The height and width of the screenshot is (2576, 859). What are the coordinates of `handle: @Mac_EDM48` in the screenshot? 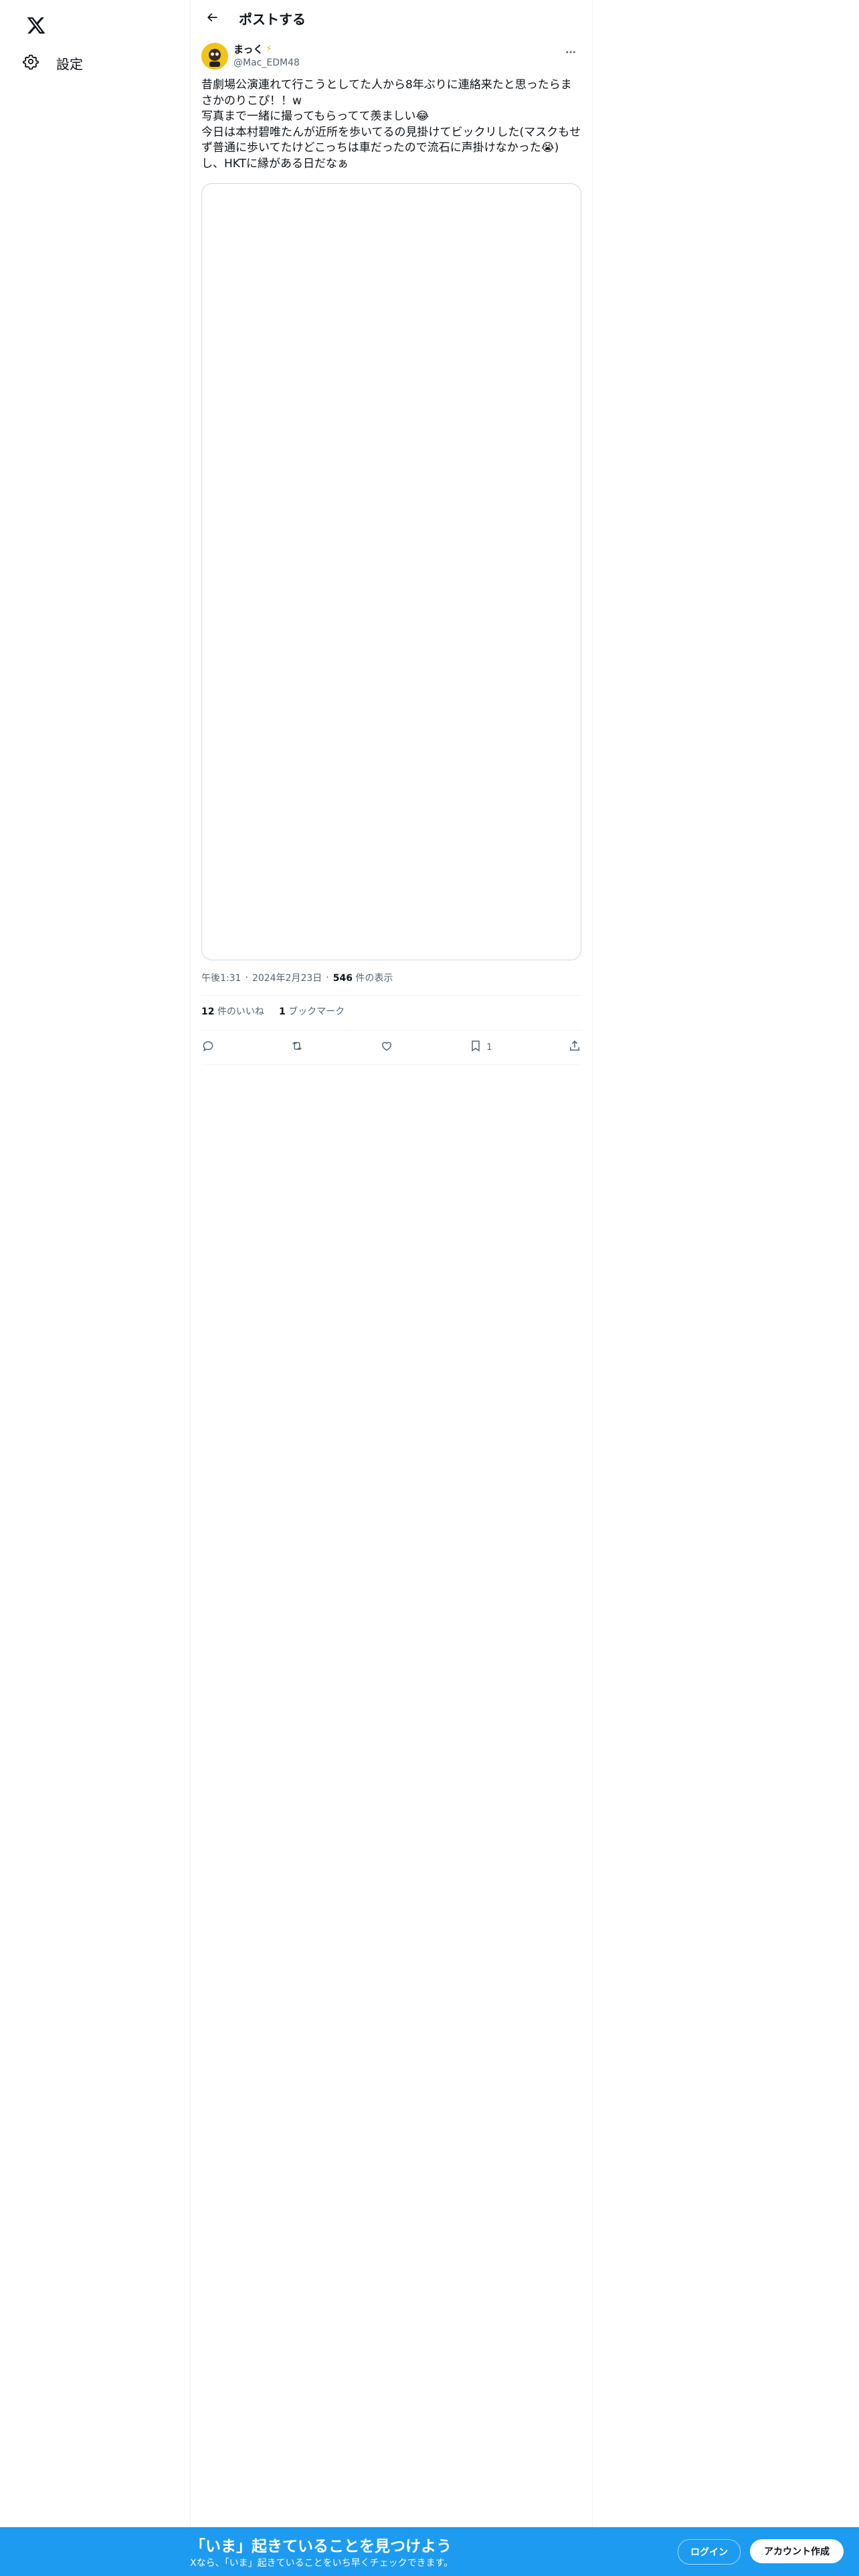 It's located at (266, 63).